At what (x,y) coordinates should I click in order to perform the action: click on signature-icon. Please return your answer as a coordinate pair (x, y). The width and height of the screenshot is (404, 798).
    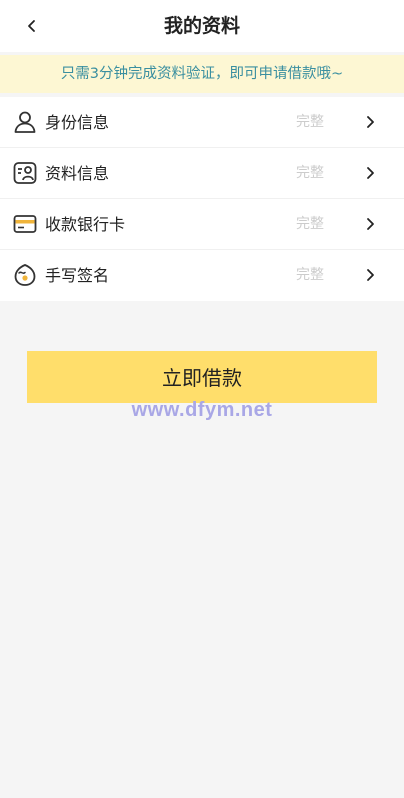
    Looking at the image, I should click on (25, 275).